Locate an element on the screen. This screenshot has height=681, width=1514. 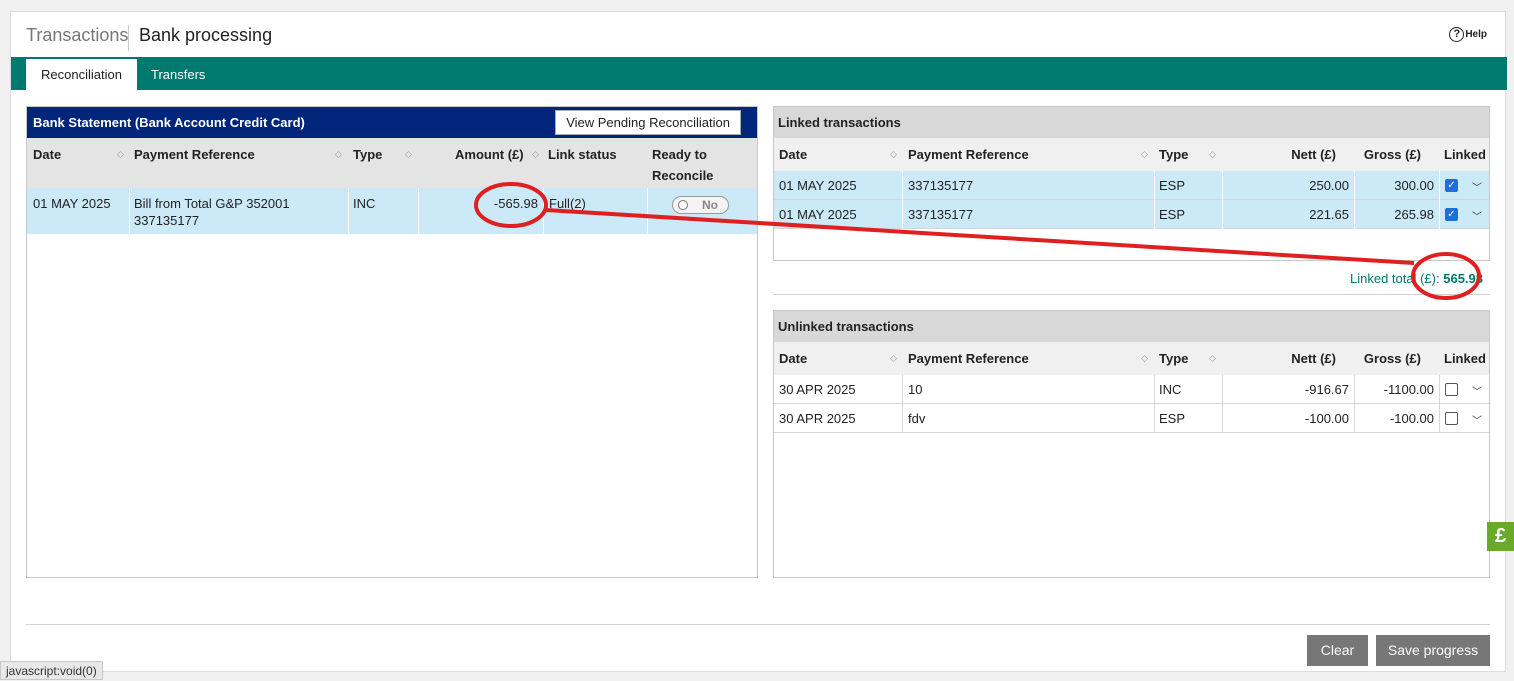
row-payment-reference-2: 337135177 is located at coordinates (167, 220).